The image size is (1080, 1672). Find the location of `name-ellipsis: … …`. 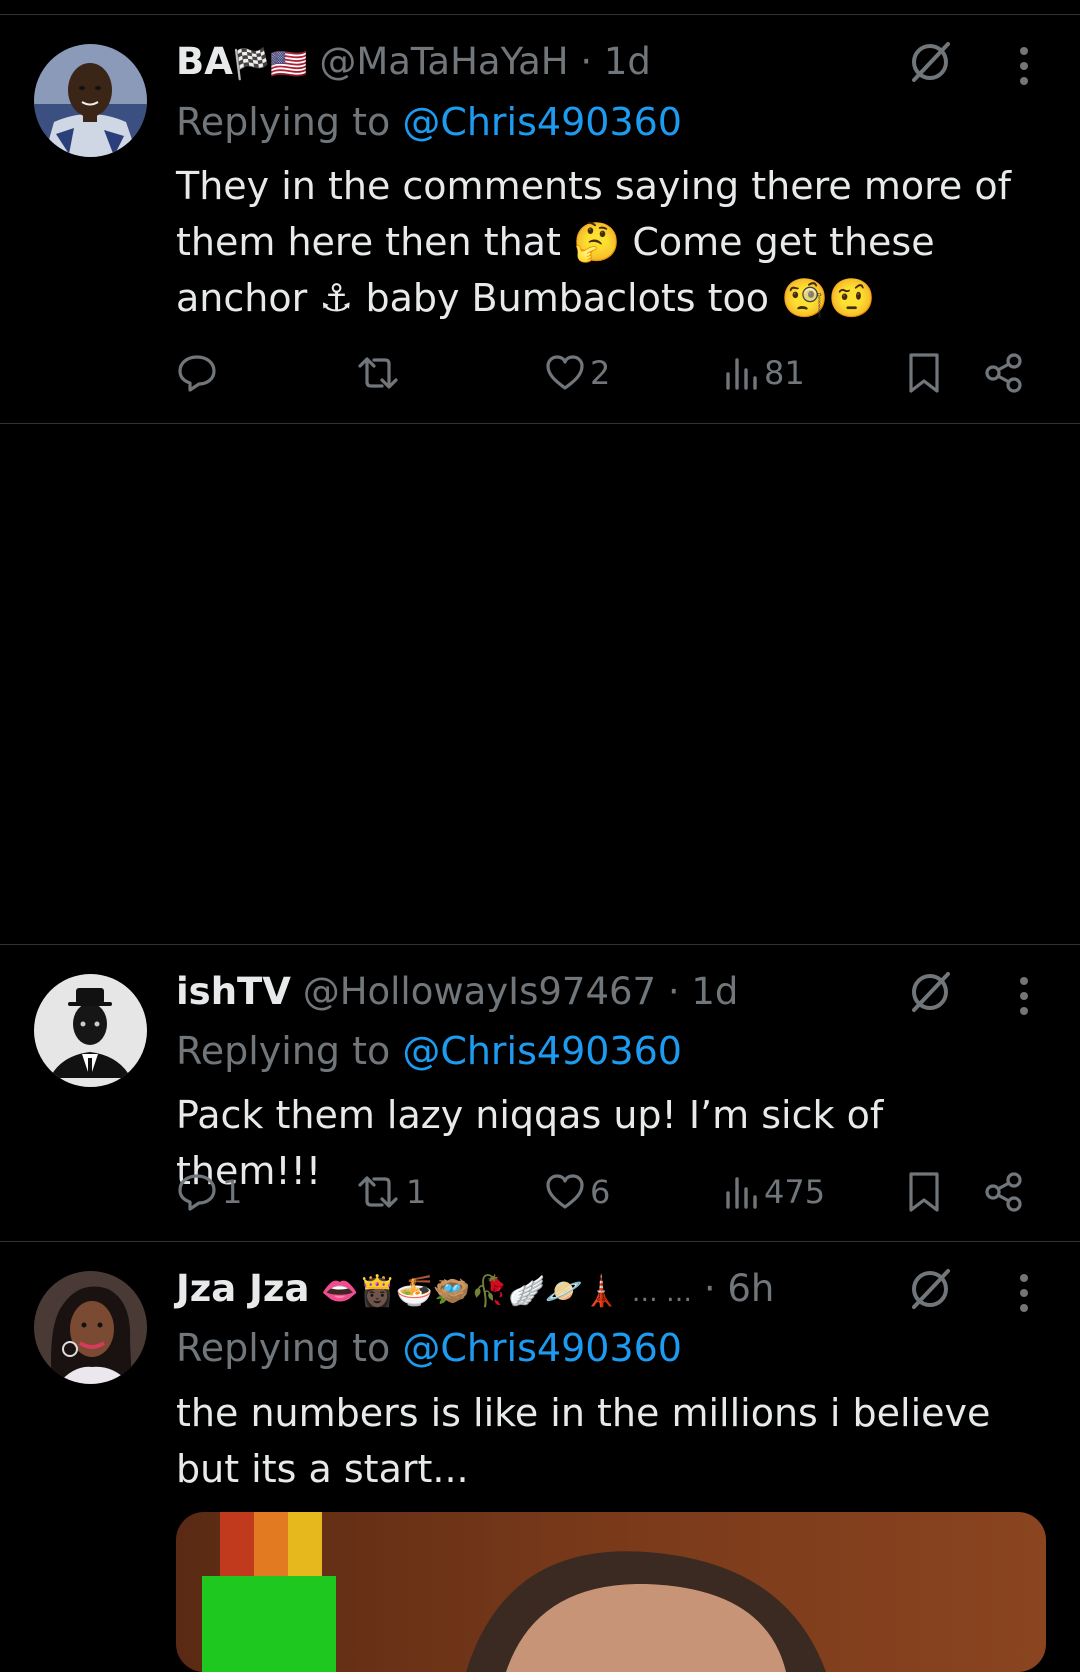

name-ellipsis: … … is located at coordinates (662, 1293).